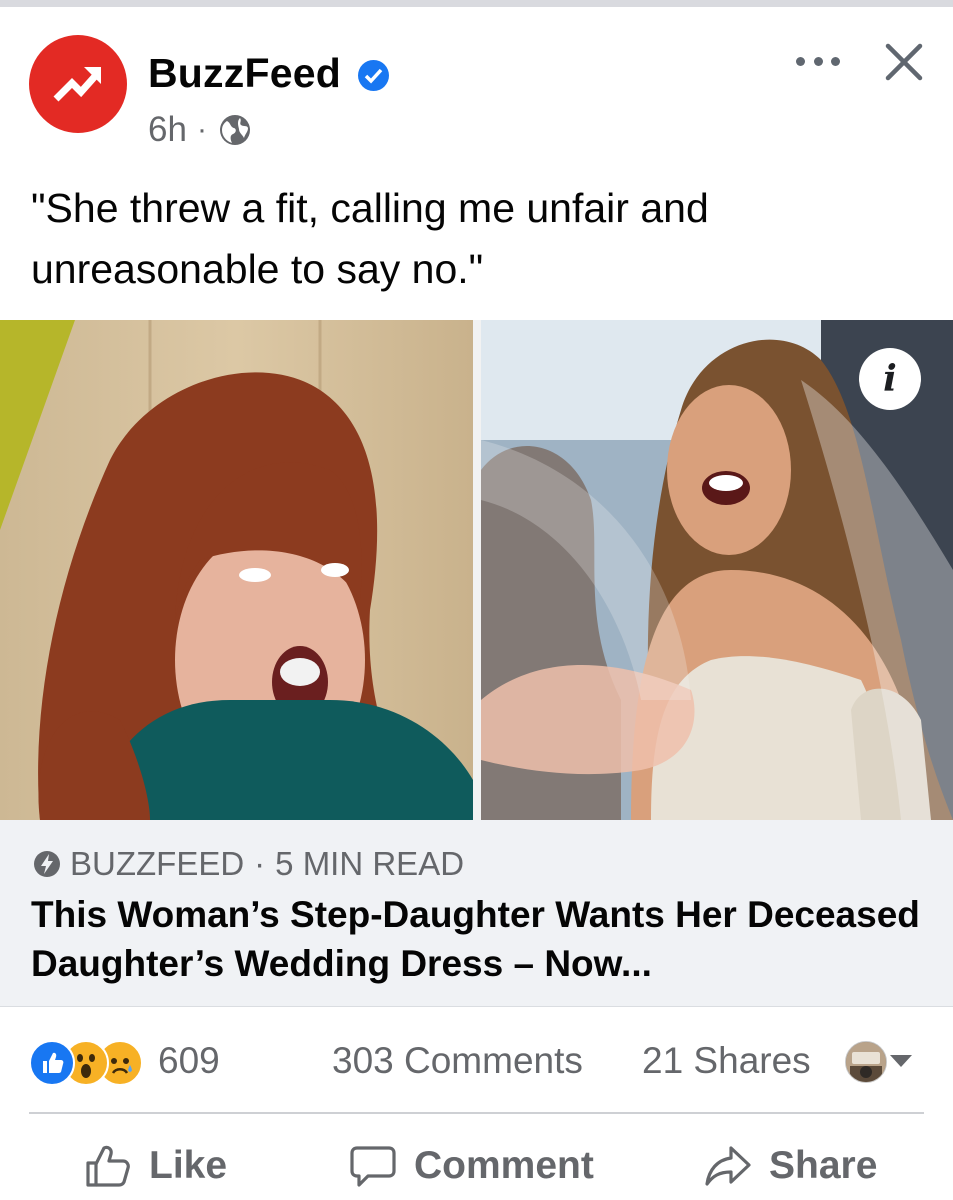  I want to click on page-name: BuzzFeed, so click(244, 73).